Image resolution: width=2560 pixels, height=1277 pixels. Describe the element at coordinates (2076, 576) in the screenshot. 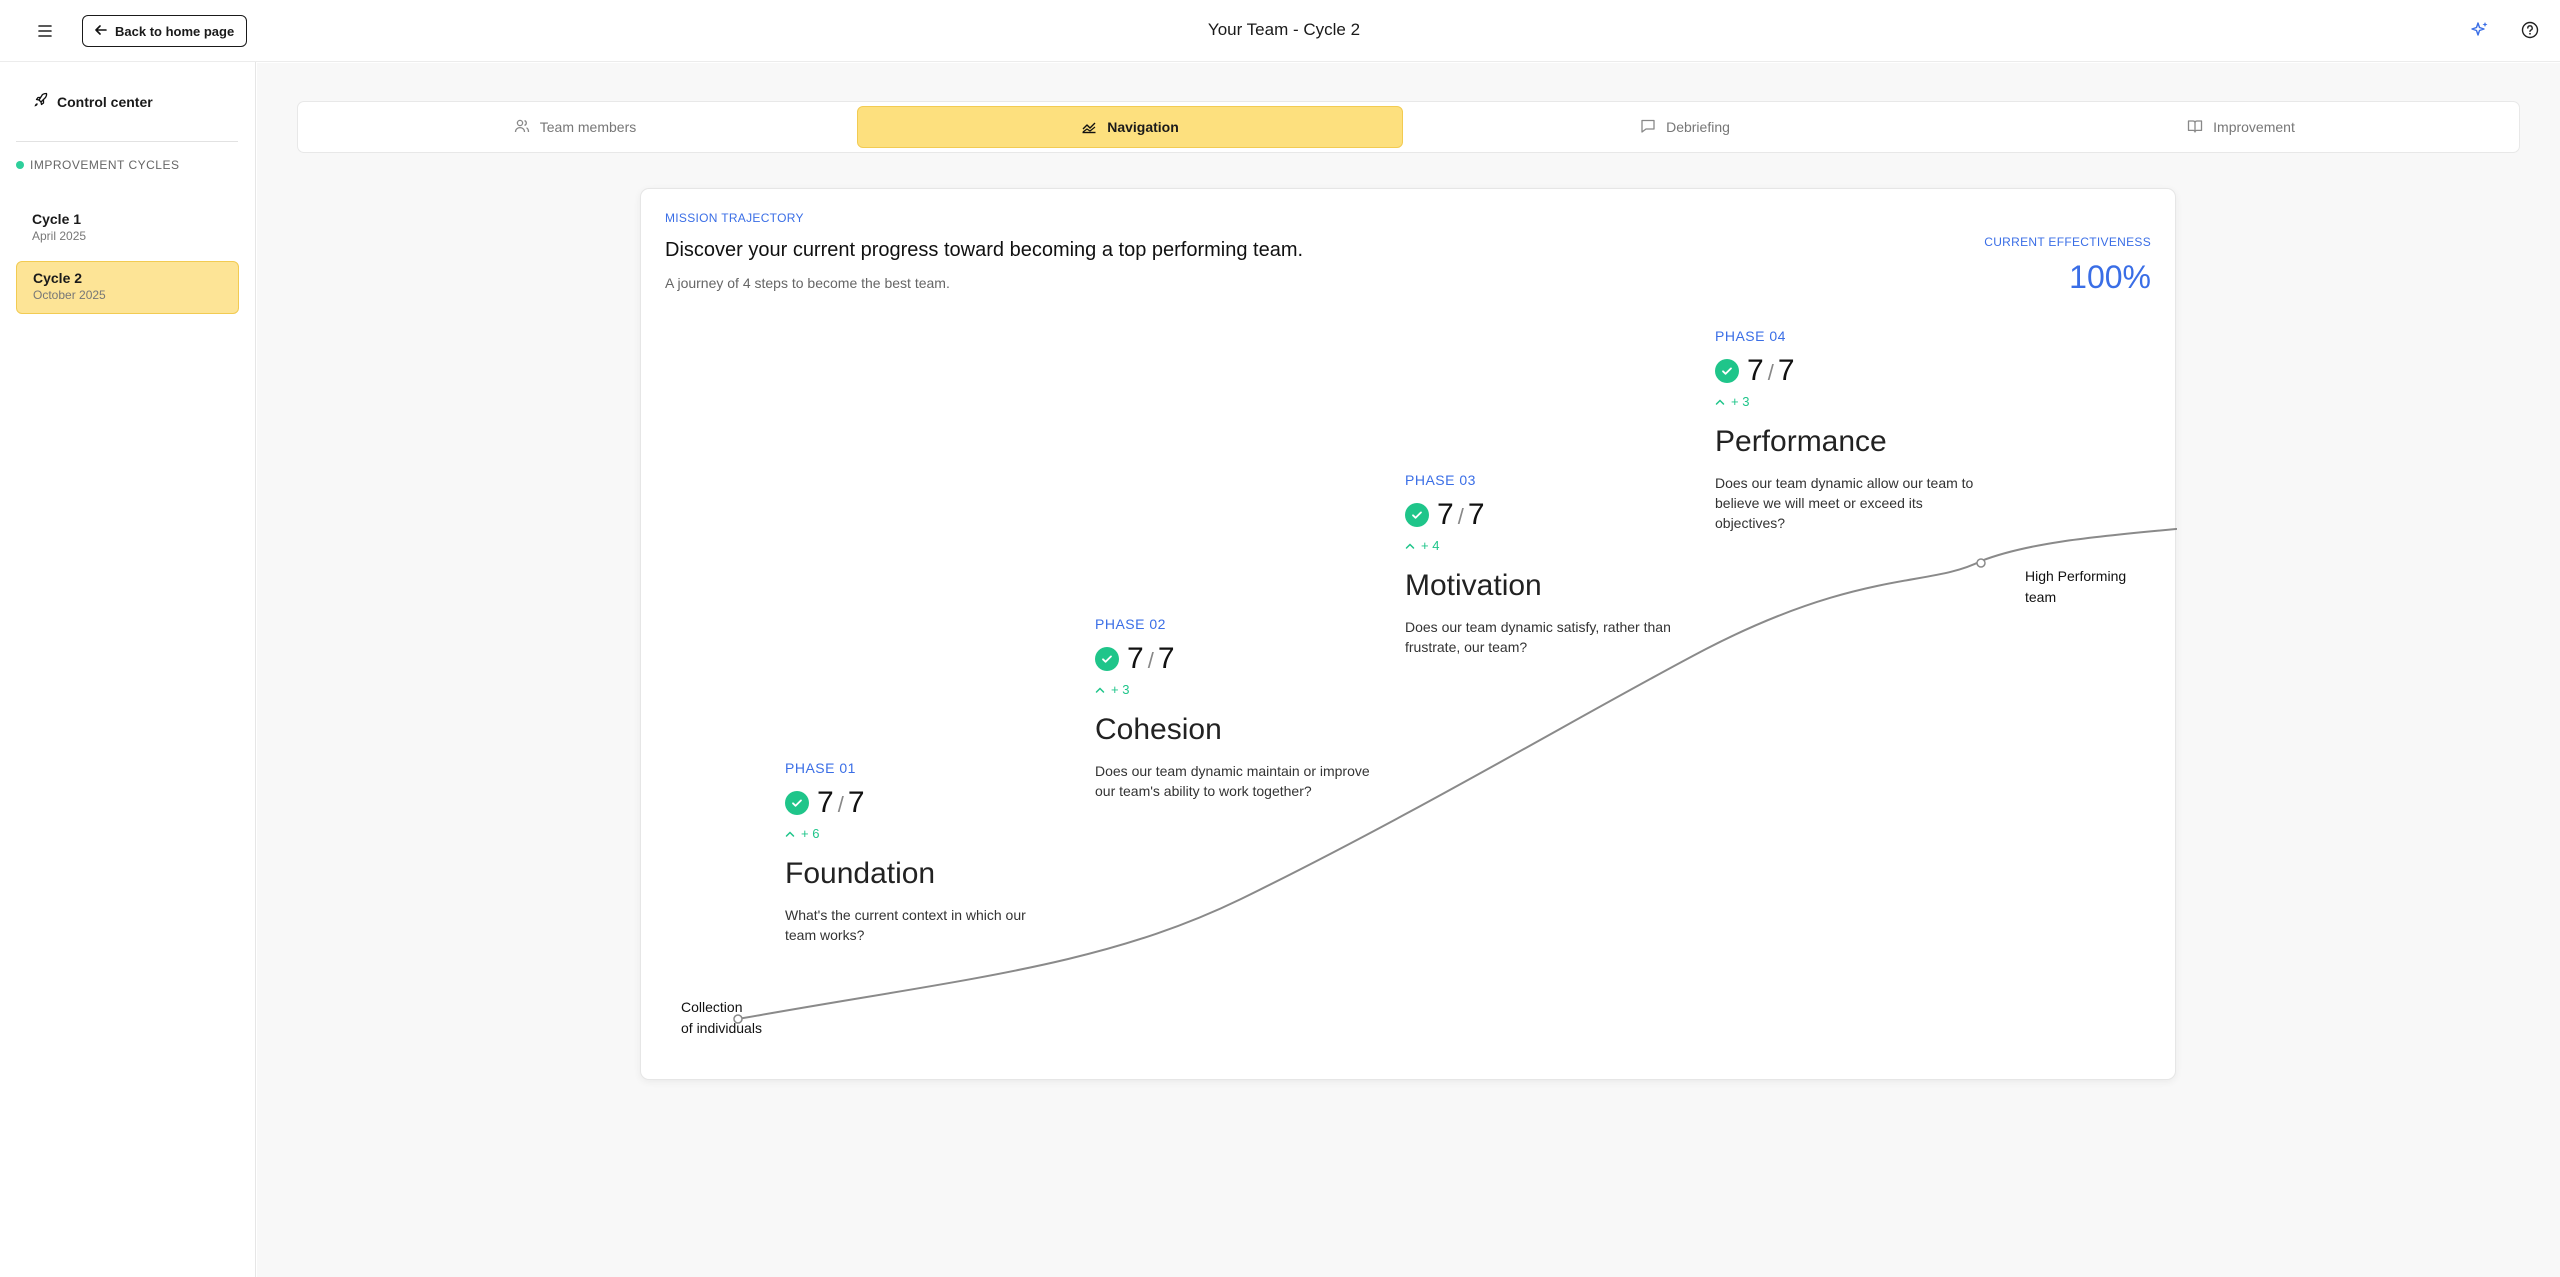

I see `end-label-line-1: High Performing` at that location.